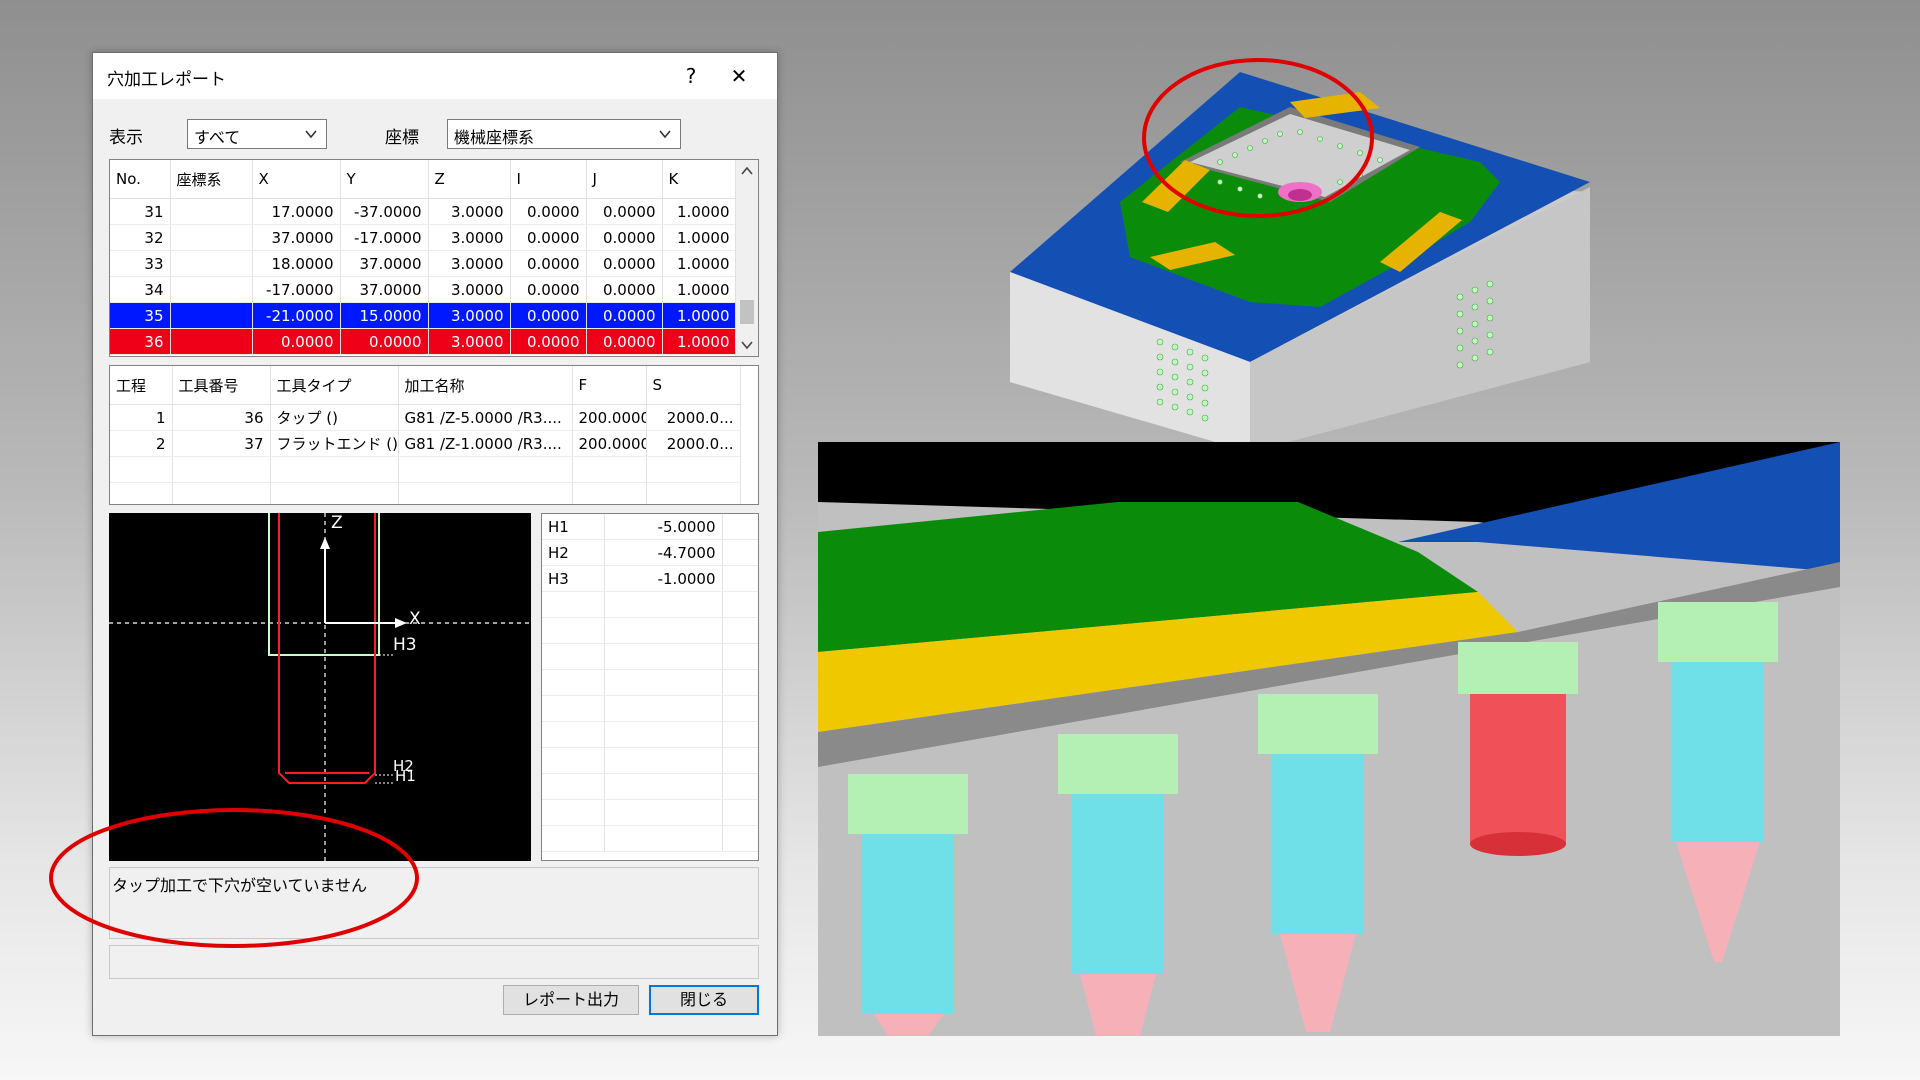 This screenshot has width=1920, height=1080. I want to click on close-icon: ✕, so click(739, 76).